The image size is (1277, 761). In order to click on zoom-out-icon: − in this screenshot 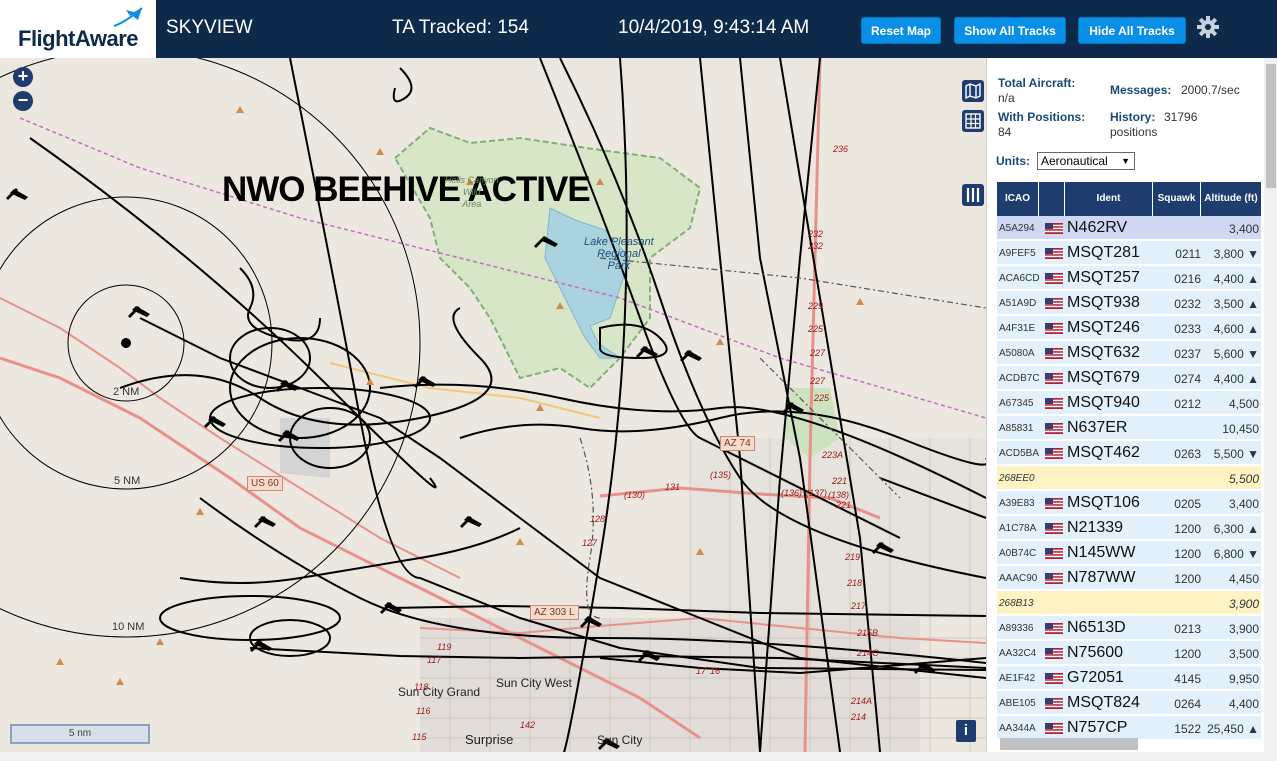, I will do `click(23, 101)`.